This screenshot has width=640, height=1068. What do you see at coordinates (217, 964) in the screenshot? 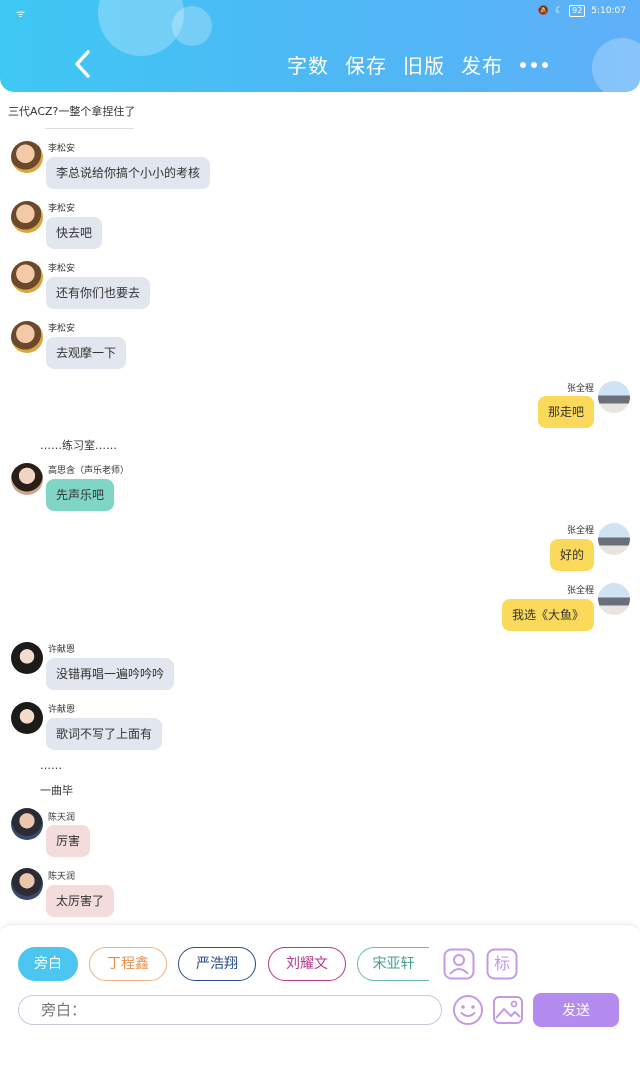
I see `chip-character: 严浩翔` at bounding box center [217, 964].